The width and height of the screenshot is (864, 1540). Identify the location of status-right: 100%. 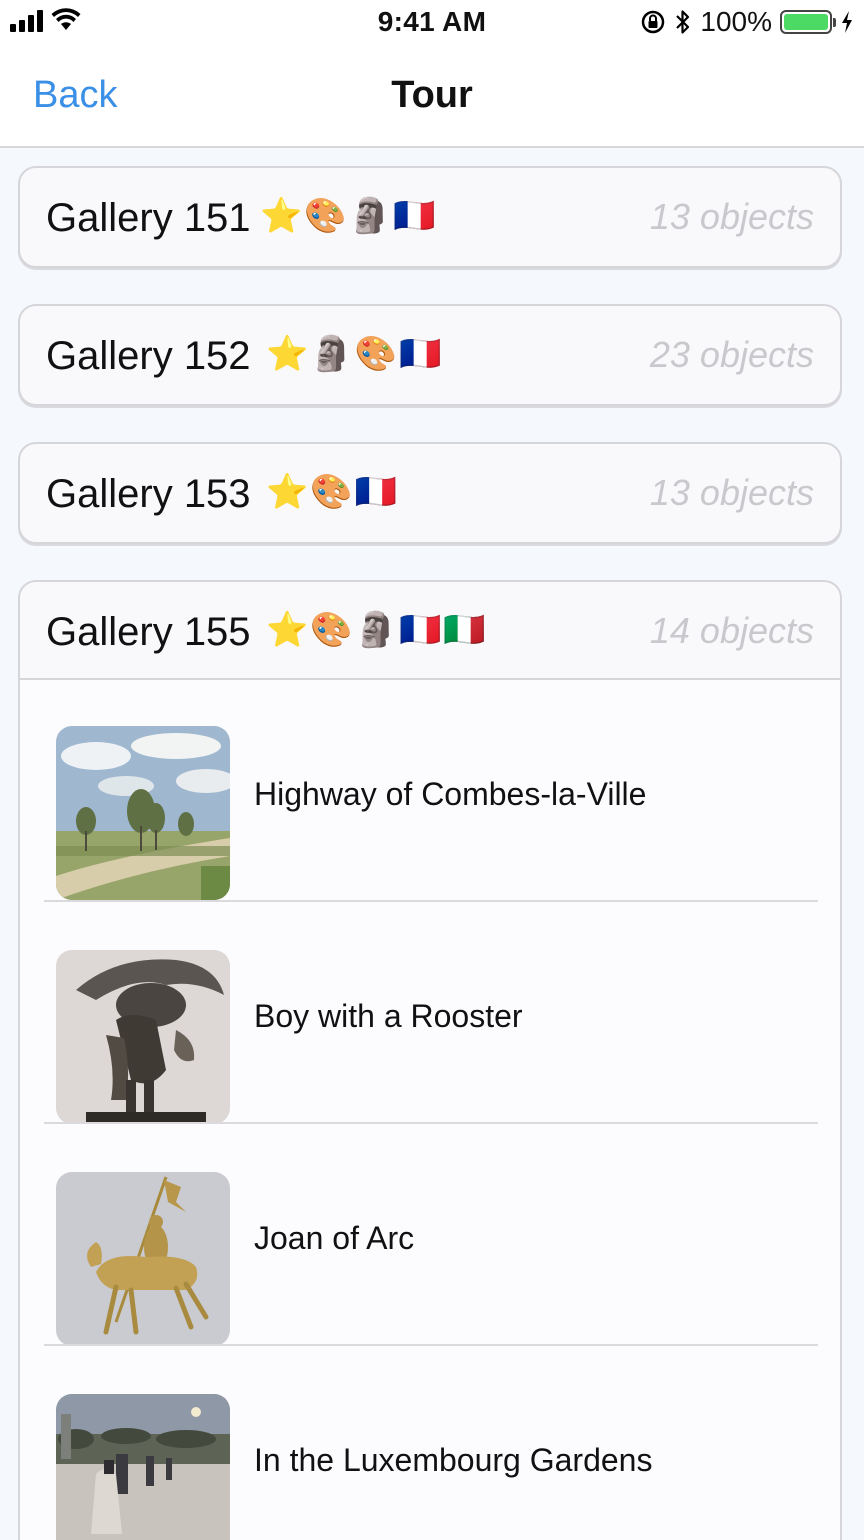
(747, 22).